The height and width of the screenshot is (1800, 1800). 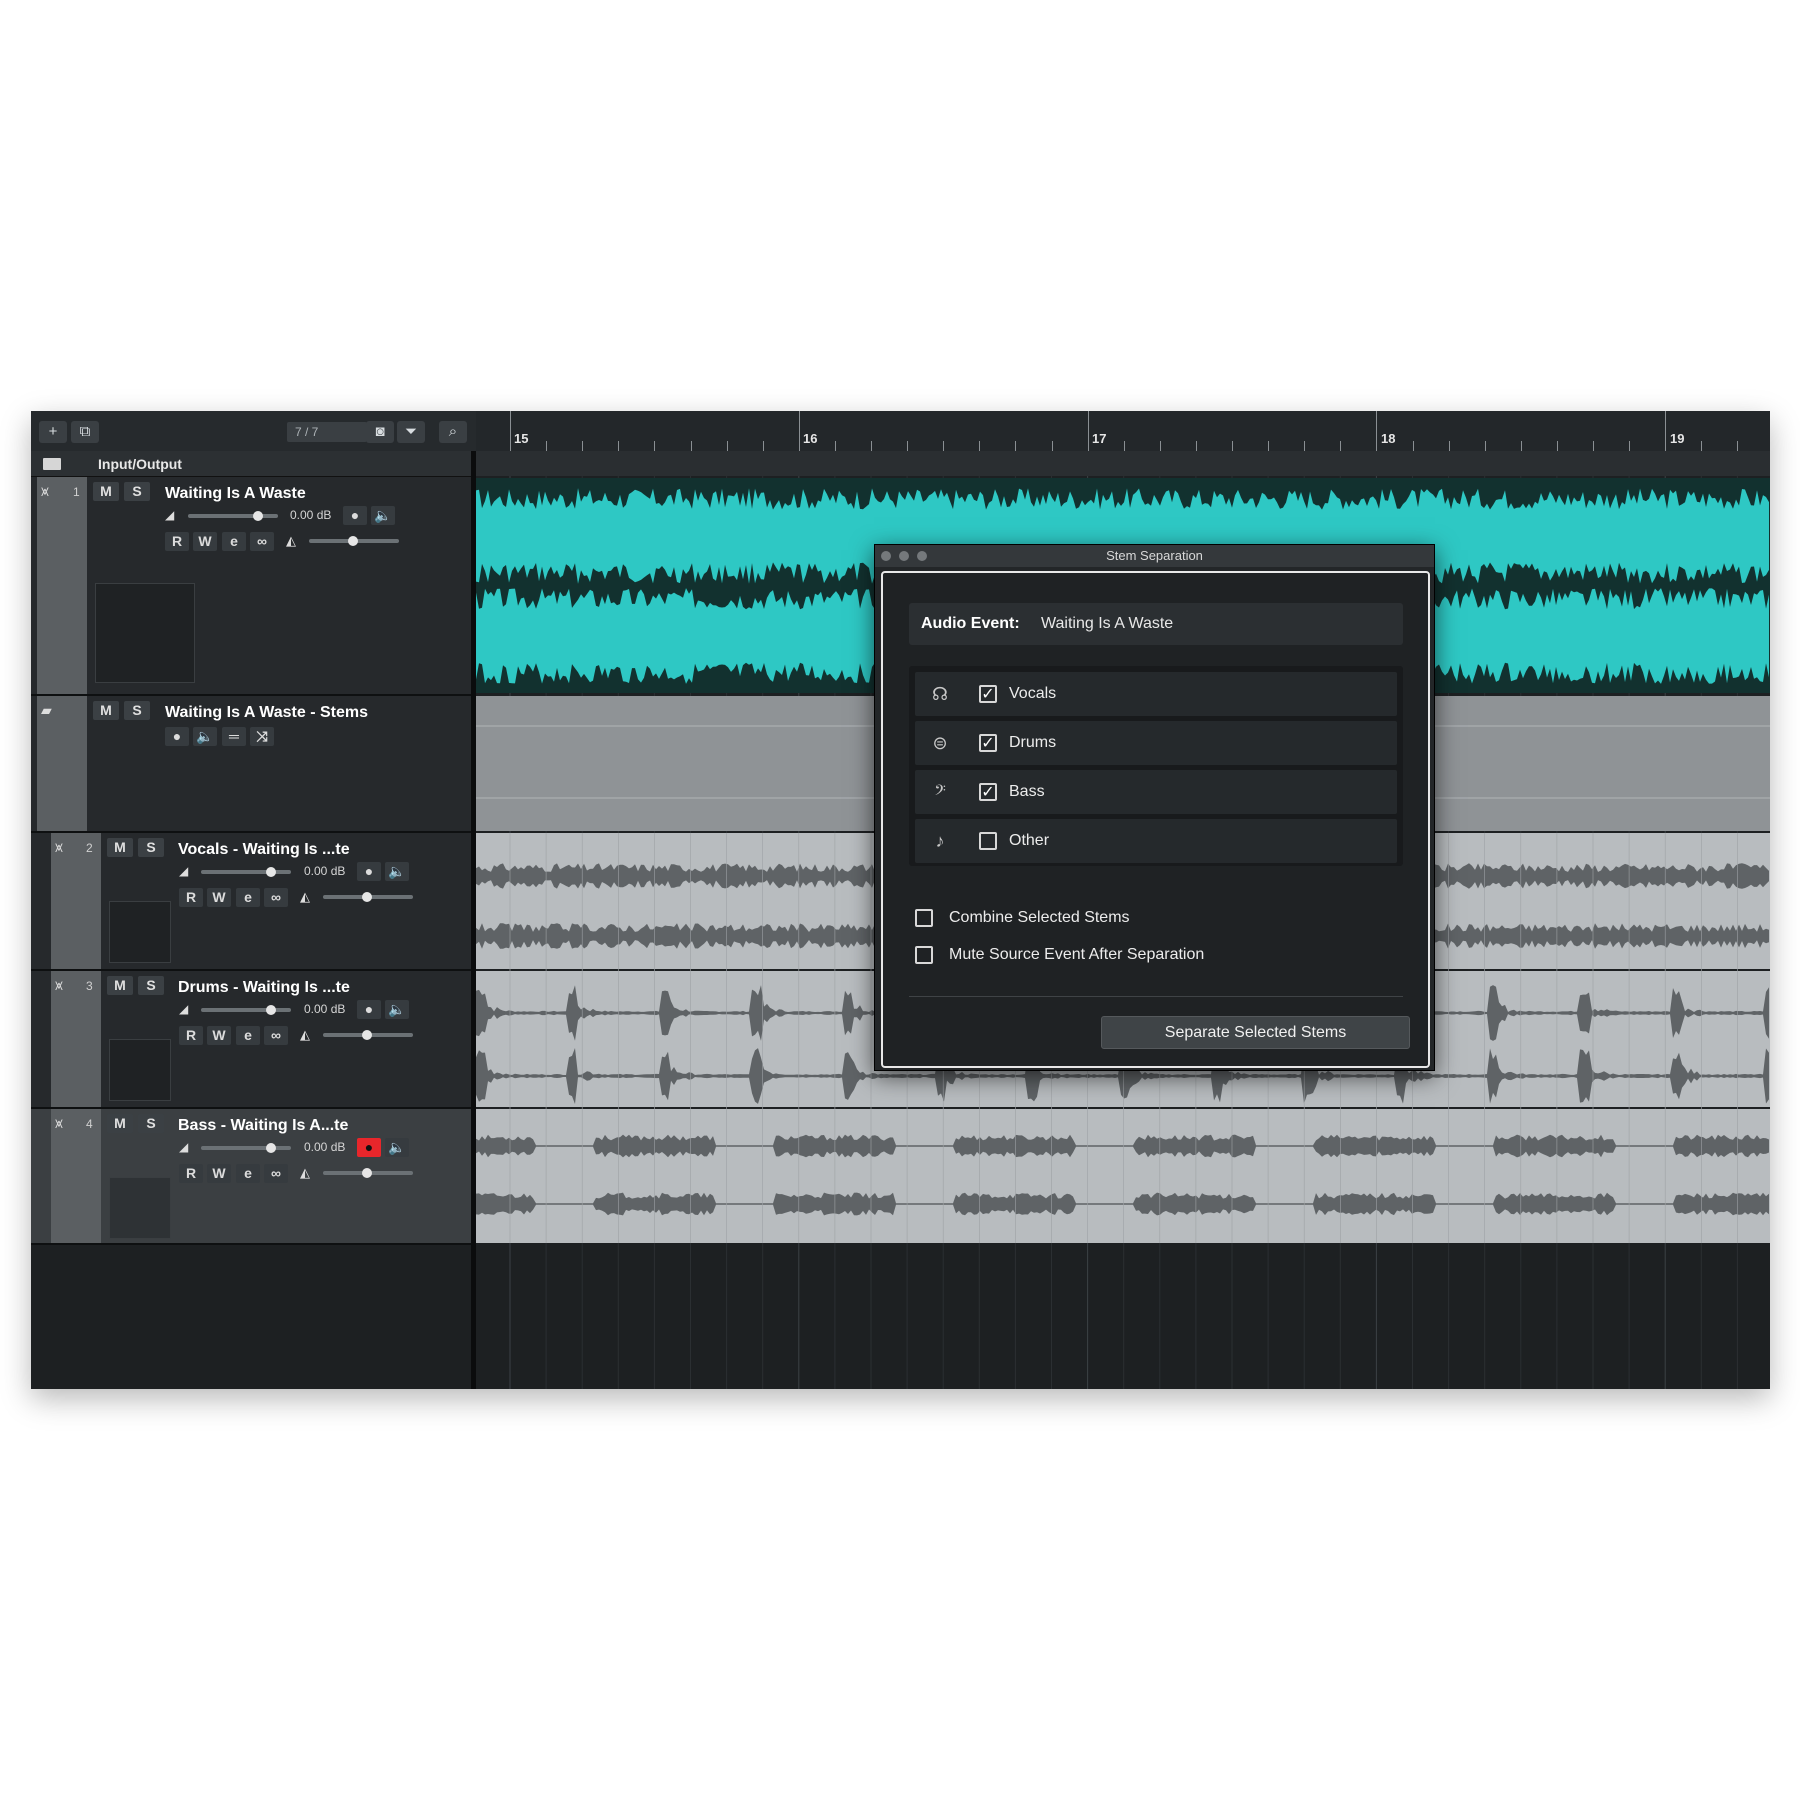 What do you see at coordinates (988, 743) in the screenshot?
I see `drums-checkbox: ✓` at bounding box center [988, 743].